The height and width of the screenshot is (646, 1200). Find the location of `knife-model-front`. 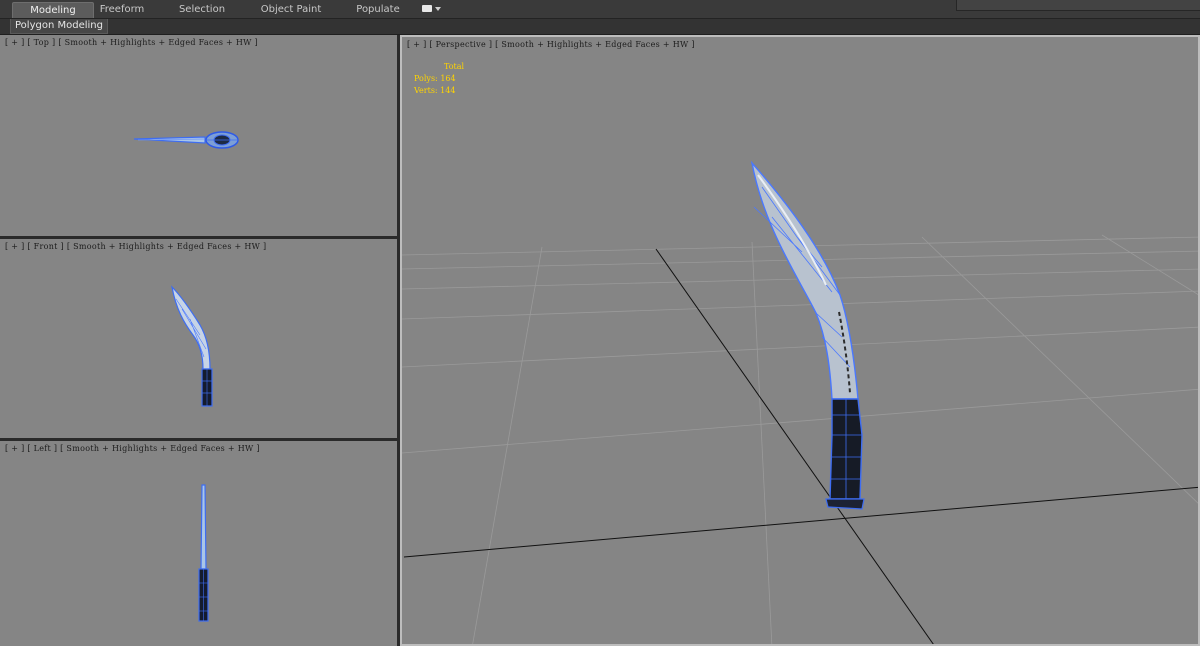

knife-model-front is located at coordinates (192, 346).